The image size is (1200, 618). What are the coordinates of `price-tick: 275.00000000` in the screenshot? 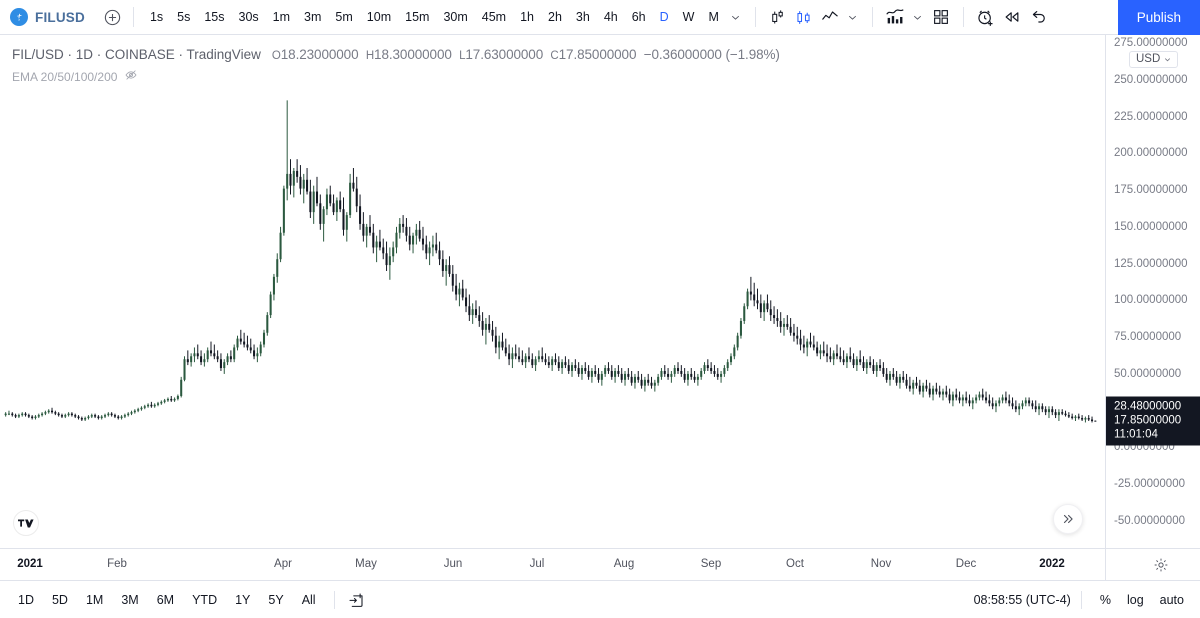 It's located at (1151, 43).